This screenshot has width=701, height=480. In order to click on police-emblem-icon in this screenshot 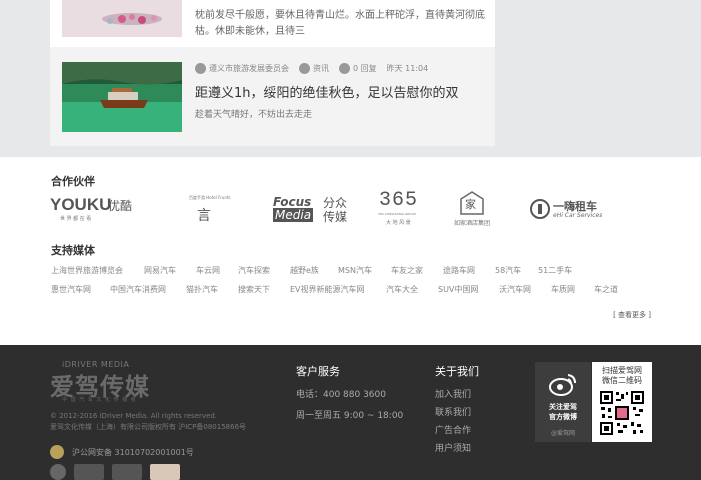, I will do `click(57, 452)`.